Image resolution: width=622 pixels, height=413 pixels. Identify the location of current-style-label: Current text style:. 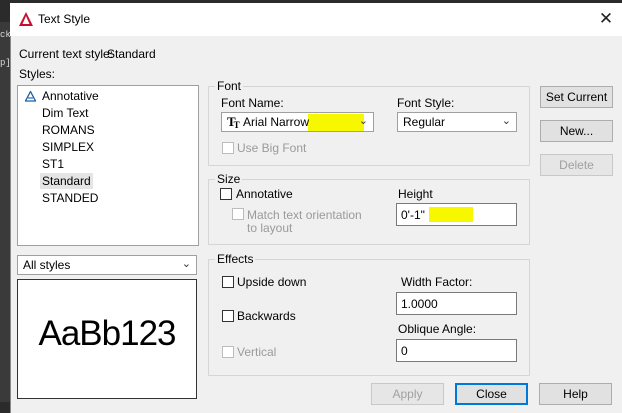
(66, 54).